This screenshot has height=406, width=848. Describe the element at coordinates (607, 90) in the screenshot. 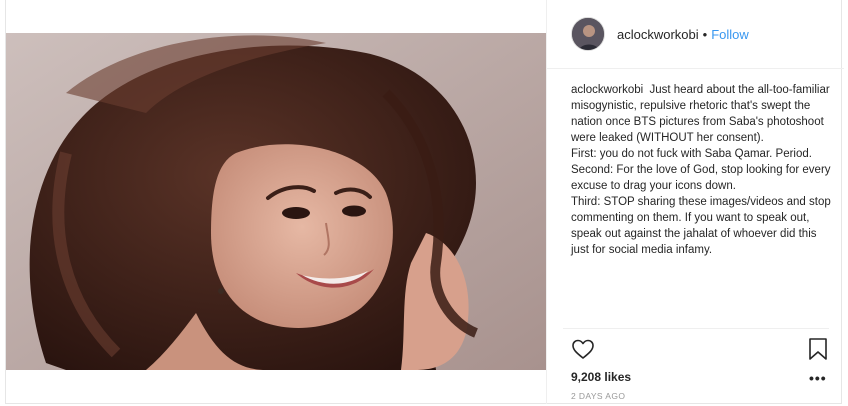

I see `caption-username-link: aclockworkobi` at that location.